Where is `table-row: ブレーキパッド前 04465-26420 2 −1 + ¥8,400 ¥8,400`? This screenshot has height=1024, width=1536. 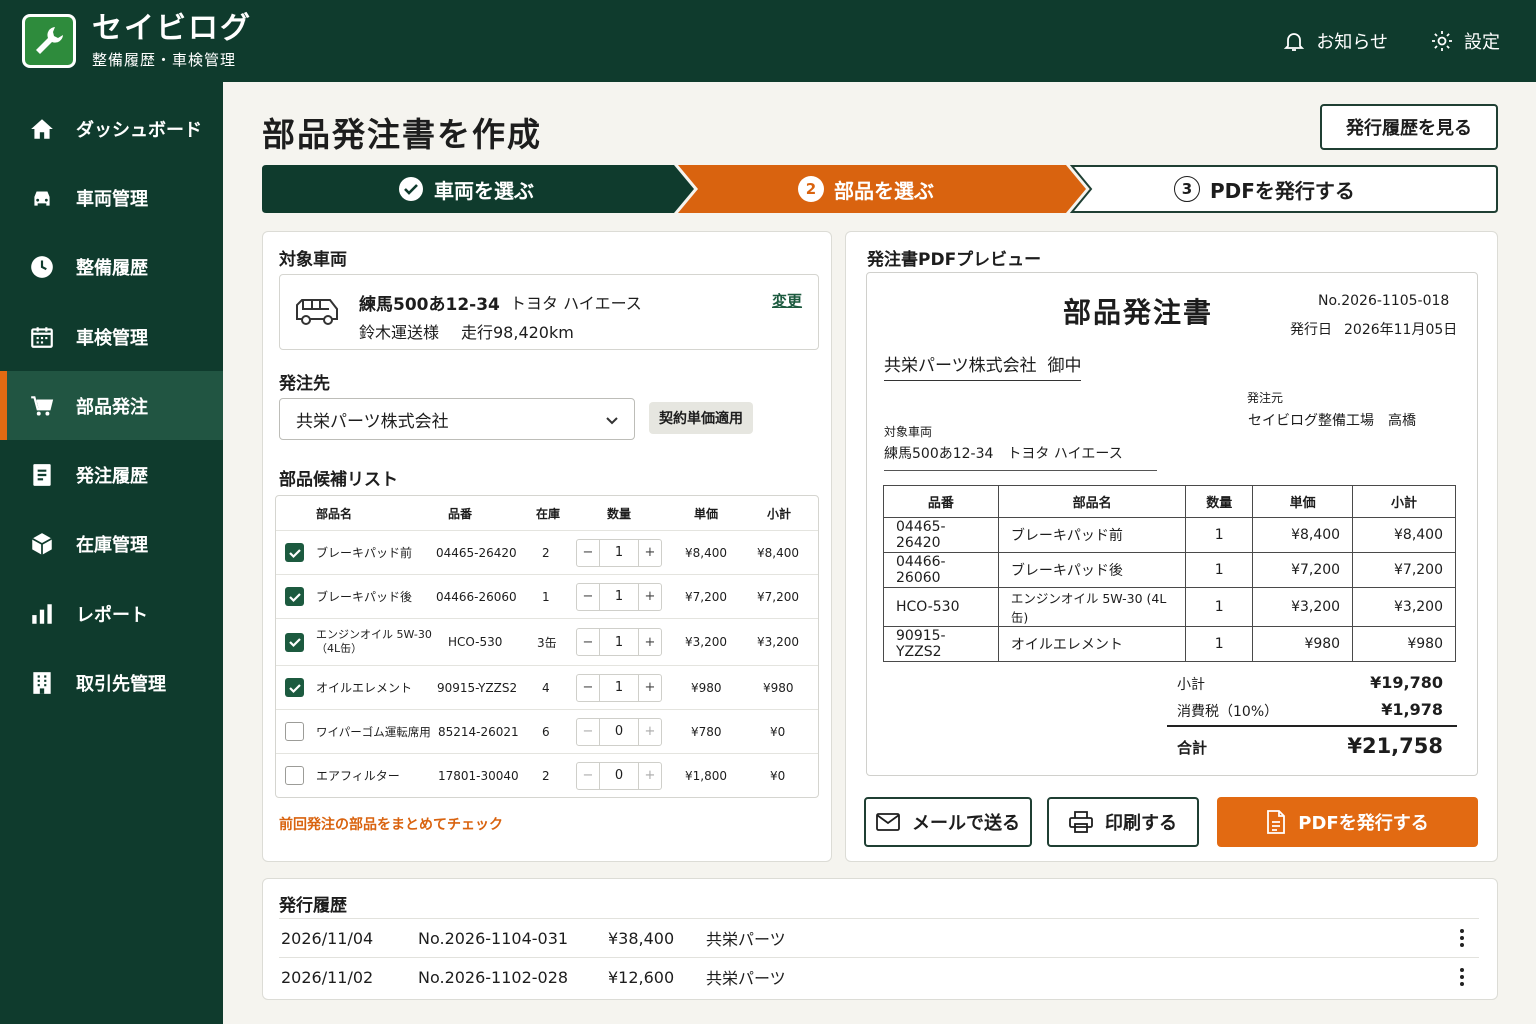
table-row: ブレーキパッド前 04465-26420 2 −1 + ¥8,400 ¥8,400 is located at coordinates (547, 553).